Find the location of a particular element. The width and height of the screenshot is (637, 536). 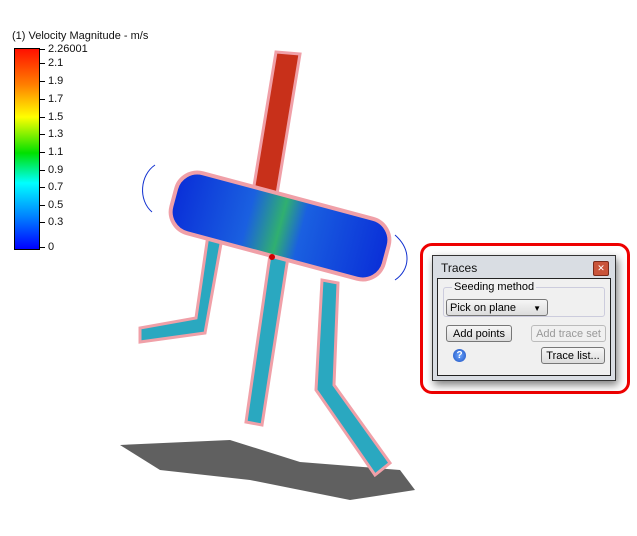

legend-tick: 1.9 is located at coordinates (51, 81).